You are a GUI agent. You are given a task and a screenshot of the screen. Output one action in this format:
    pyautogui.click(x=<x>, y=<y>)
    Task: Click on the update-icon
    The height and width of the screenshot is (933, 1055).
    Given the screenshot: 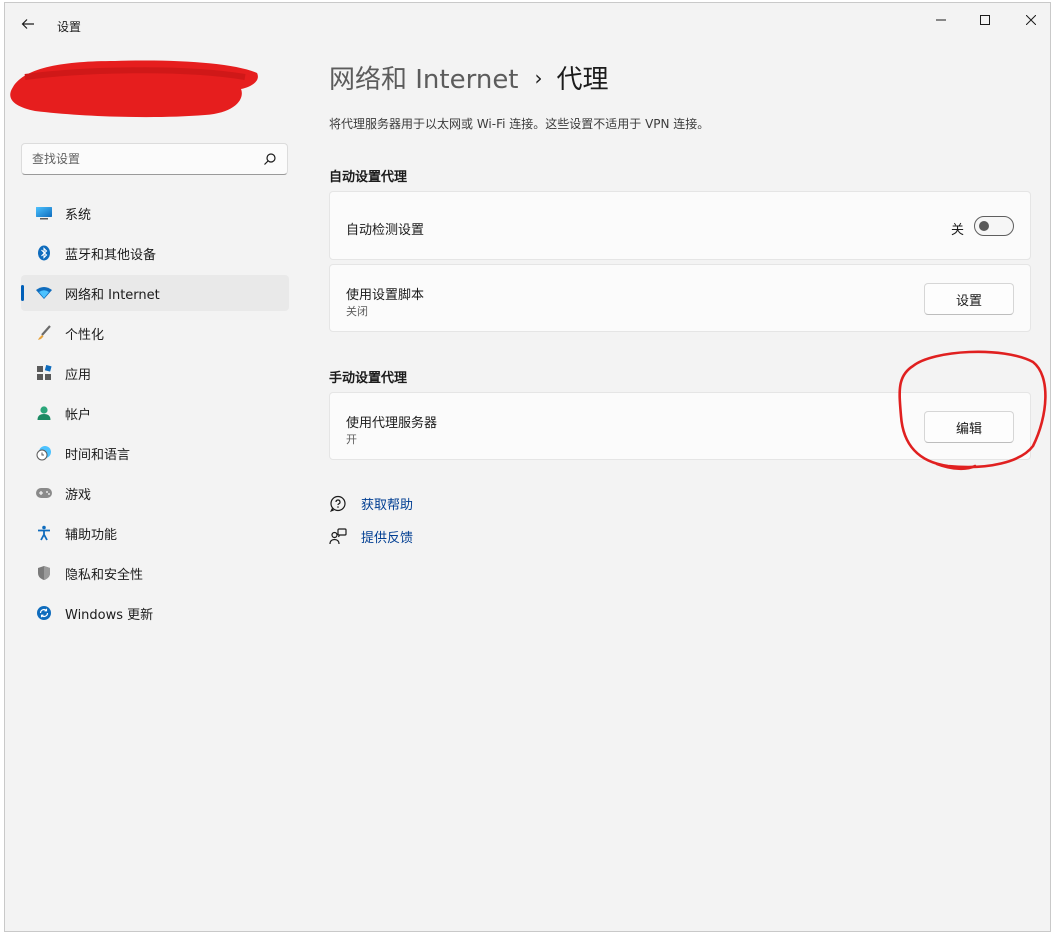 What is the action you would take?
    pyautogui.click(x=44, y=613)
    